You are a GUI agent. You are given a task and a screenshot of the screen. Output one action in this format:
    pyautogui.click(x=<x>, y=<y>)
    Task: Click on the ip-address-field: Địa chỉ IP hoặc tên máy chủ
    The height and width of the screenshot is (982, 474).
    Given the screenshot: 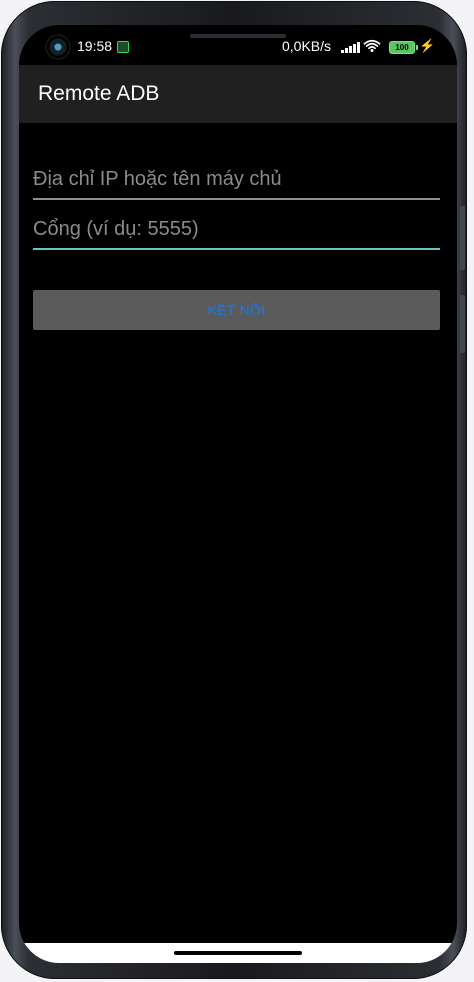 What is the action you would take?
    pyautogui.click(x=236, y=182)
    